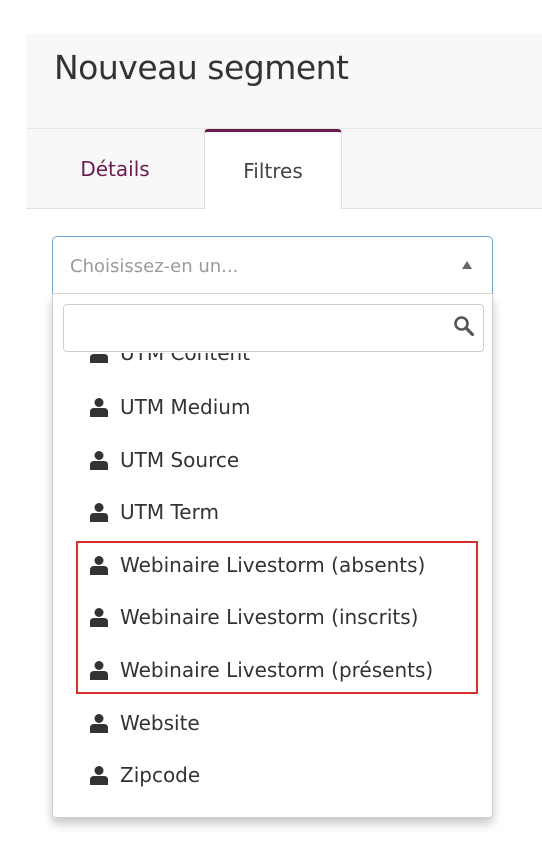  Describe the element at coordinates (115, 168) in the screenshot. I see `tab-details: Détails` at that location.